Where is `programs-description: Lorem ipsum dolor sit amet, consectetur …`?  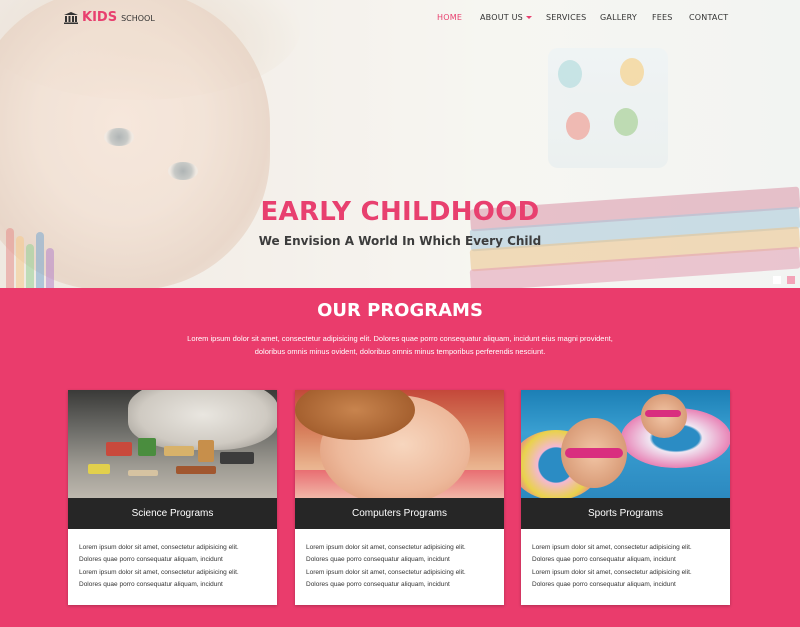 programs-description: Lorem ipsum dolor sit amet, consectetur … is located at coordinates (400, 345).